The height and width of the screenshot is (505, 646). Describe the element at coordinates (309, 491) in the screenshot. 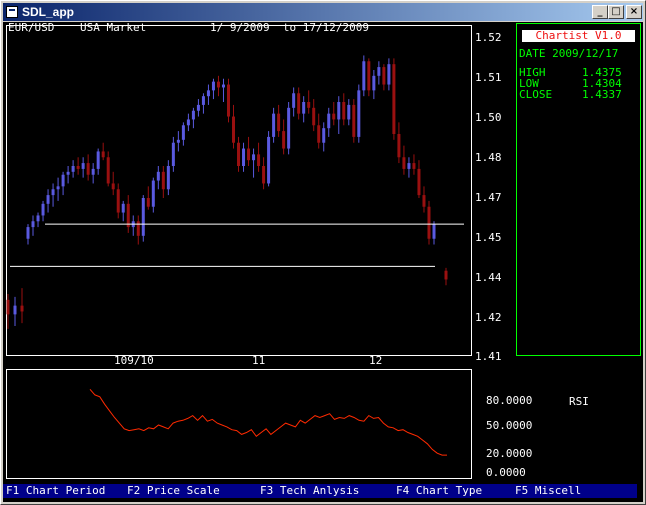

I see `menu-tech-analysis: F3 Tech Anlysis` at that location.